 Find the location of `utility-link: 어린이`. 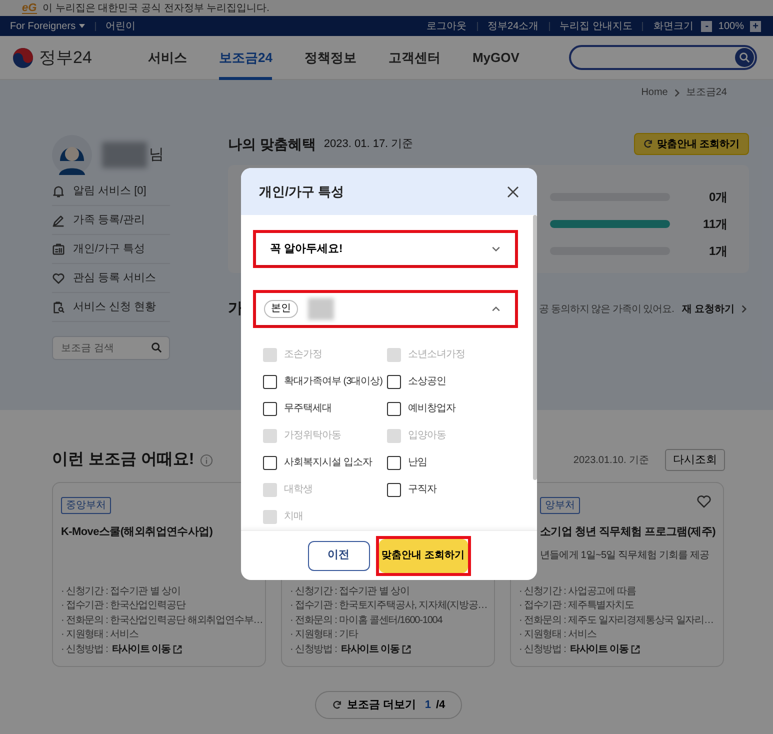

utility-link: 어린이 is located at coordinates (121, 26).